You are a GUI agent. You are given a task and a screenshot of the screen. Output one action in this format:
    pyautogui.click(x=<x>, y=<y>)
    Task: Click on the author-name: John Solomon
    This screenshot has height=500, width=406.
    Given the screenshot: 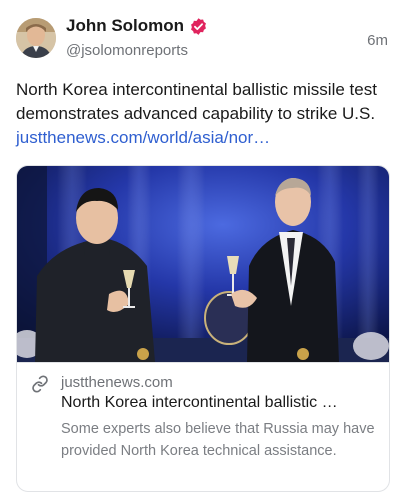 What is the action you would take?
    pyautogui.click(x=125, y=26)
    